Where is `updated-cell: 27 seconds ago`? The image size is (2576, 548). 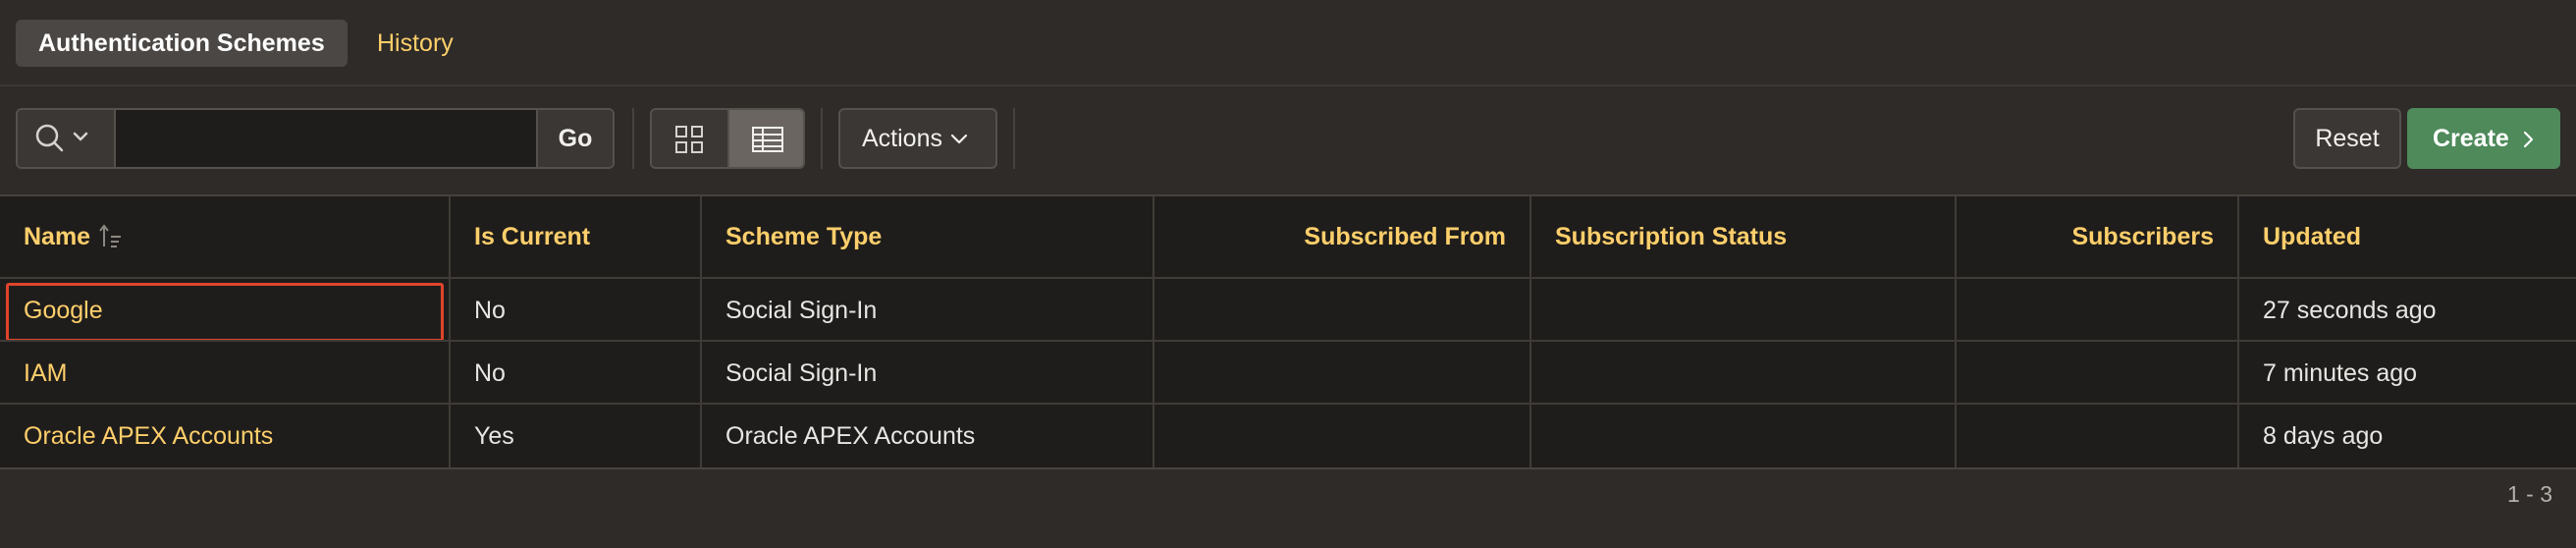
updated-cell: 27 seconds ago is located at coordinates (2350, 310).